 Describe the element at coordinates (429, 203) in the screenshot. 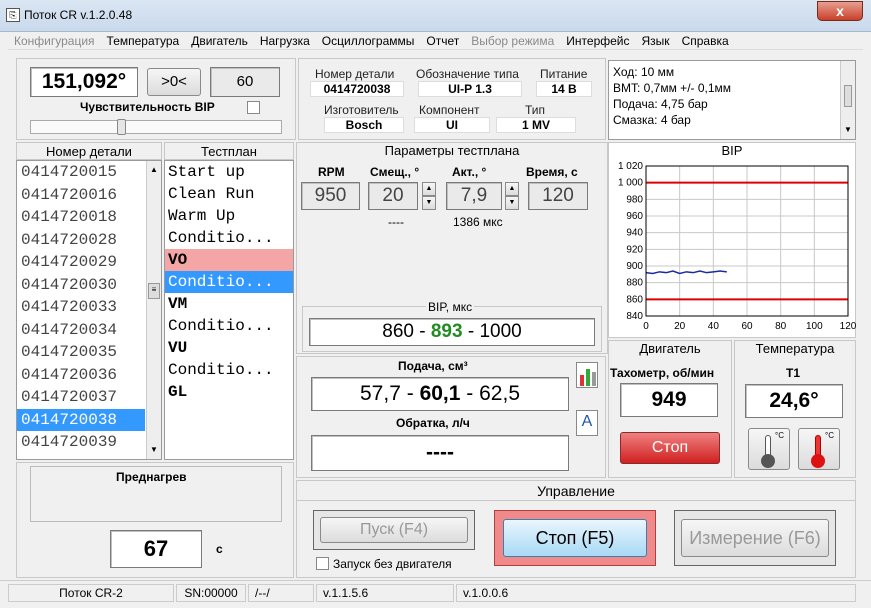

I see `offset-down-icon: ▼` at that location.